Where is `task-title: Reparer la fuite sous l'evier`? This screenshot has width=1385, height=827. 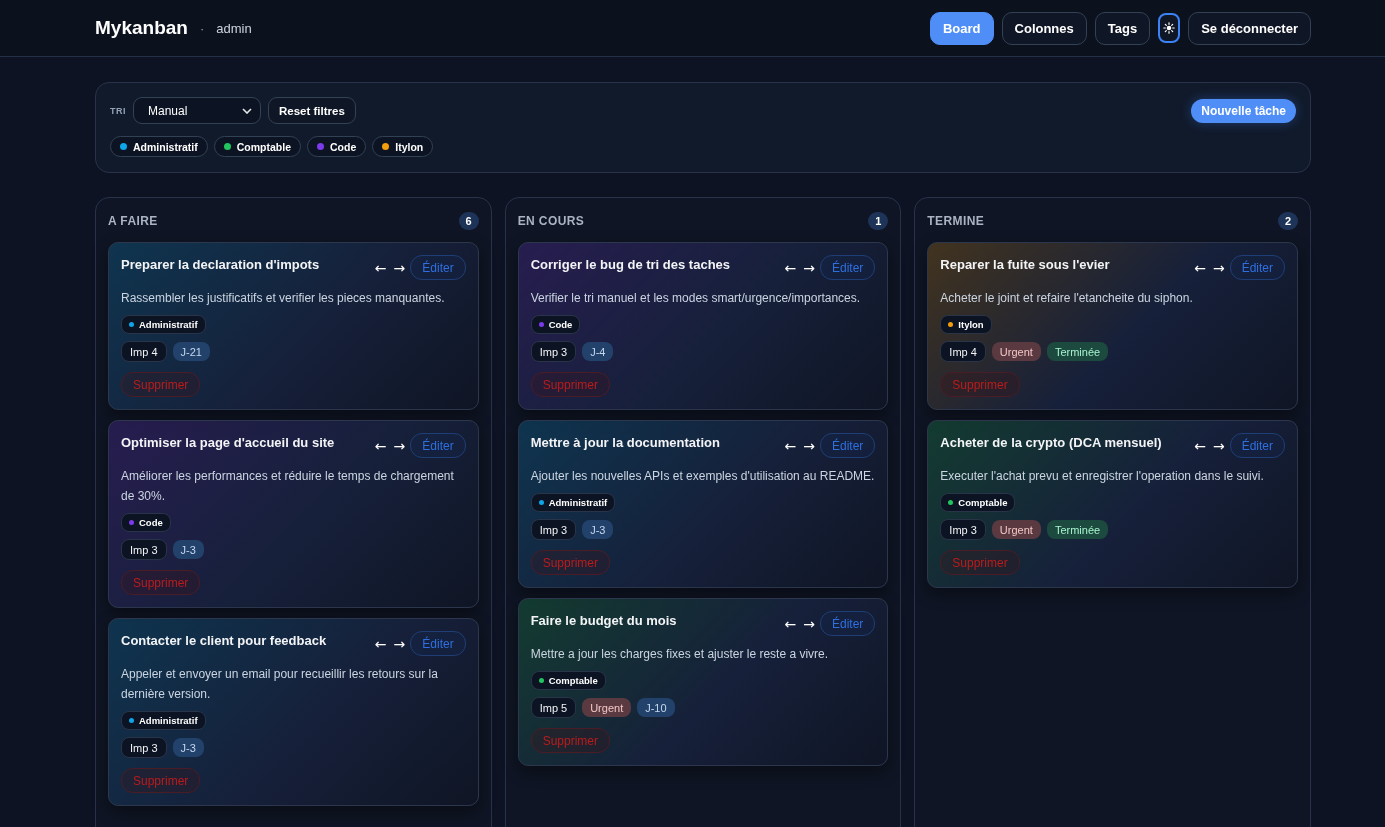 task-title: Reparer la fuite sous l'evier is located at coordinates (1025, 264).